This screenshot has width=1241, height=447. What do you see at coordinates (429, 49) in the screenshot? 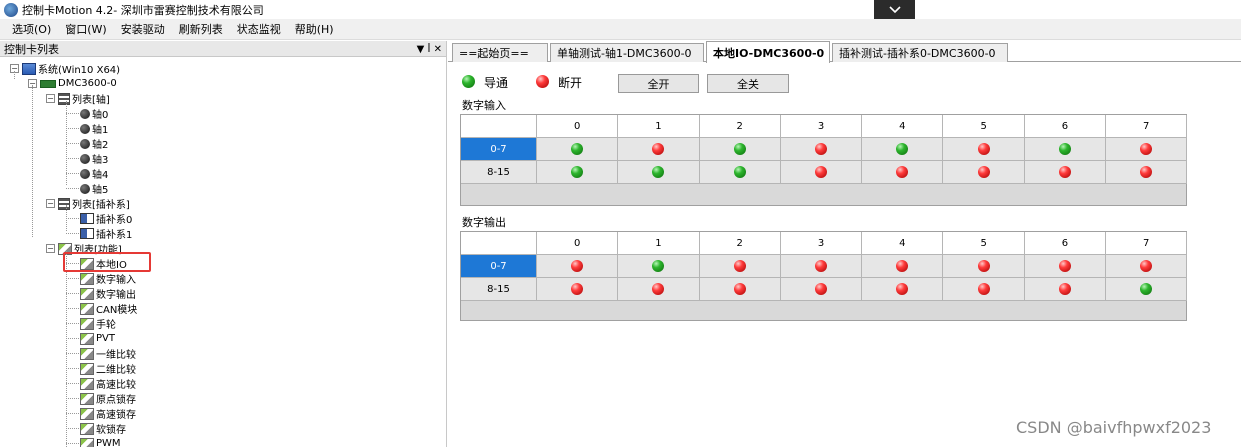
I see `panel-controls: ▼ ꟾ ✕` at bounding box center [429, 49].